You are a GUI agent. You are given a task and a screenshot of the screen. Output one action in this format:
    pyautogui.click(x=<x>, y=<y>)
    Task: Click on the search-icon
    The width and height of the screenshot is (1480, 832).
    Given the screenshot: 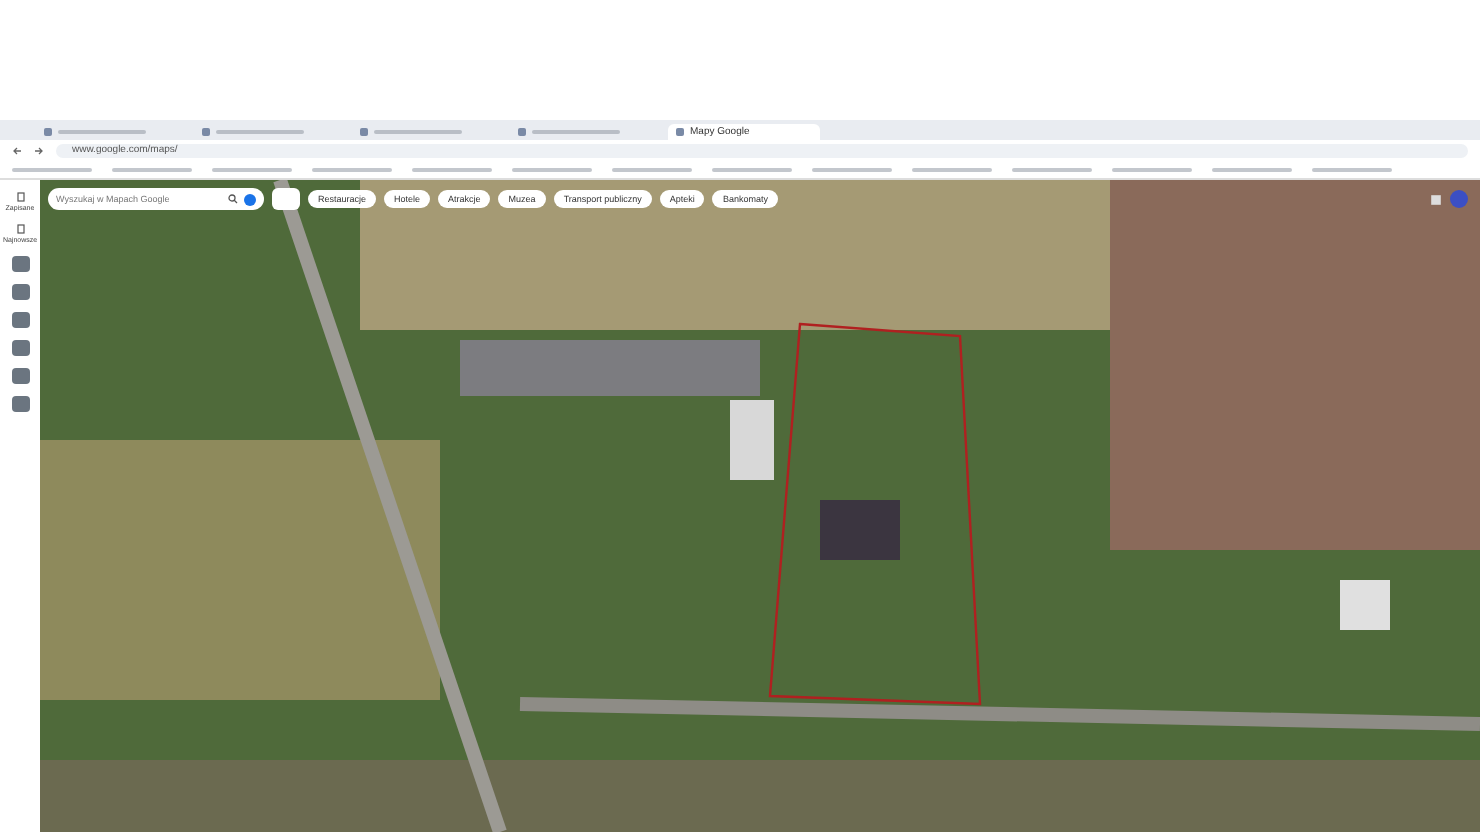 What is the action you would take?
    pyautogui.click(x=233, y=199)
    